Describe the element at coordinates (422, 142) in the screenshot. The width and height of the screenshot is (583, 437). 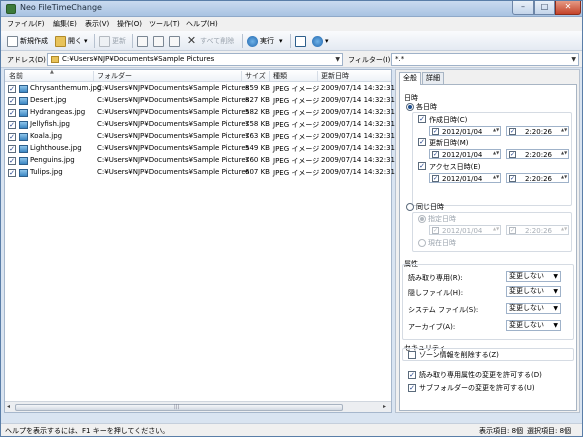
I see `modified-checkbox: ✓` at that location.